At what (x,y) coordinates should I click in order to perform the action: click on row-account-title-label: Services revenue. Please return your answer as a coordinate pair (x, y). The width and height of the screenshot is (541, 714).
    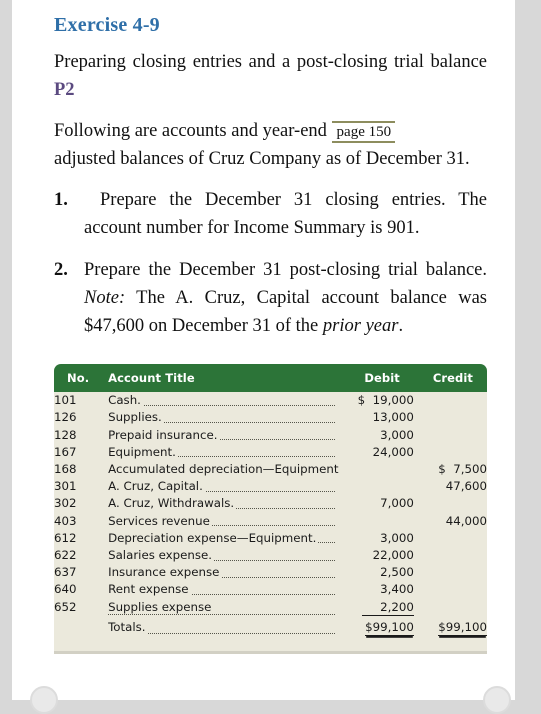
    Looking at the image, I should click on (160, 520).